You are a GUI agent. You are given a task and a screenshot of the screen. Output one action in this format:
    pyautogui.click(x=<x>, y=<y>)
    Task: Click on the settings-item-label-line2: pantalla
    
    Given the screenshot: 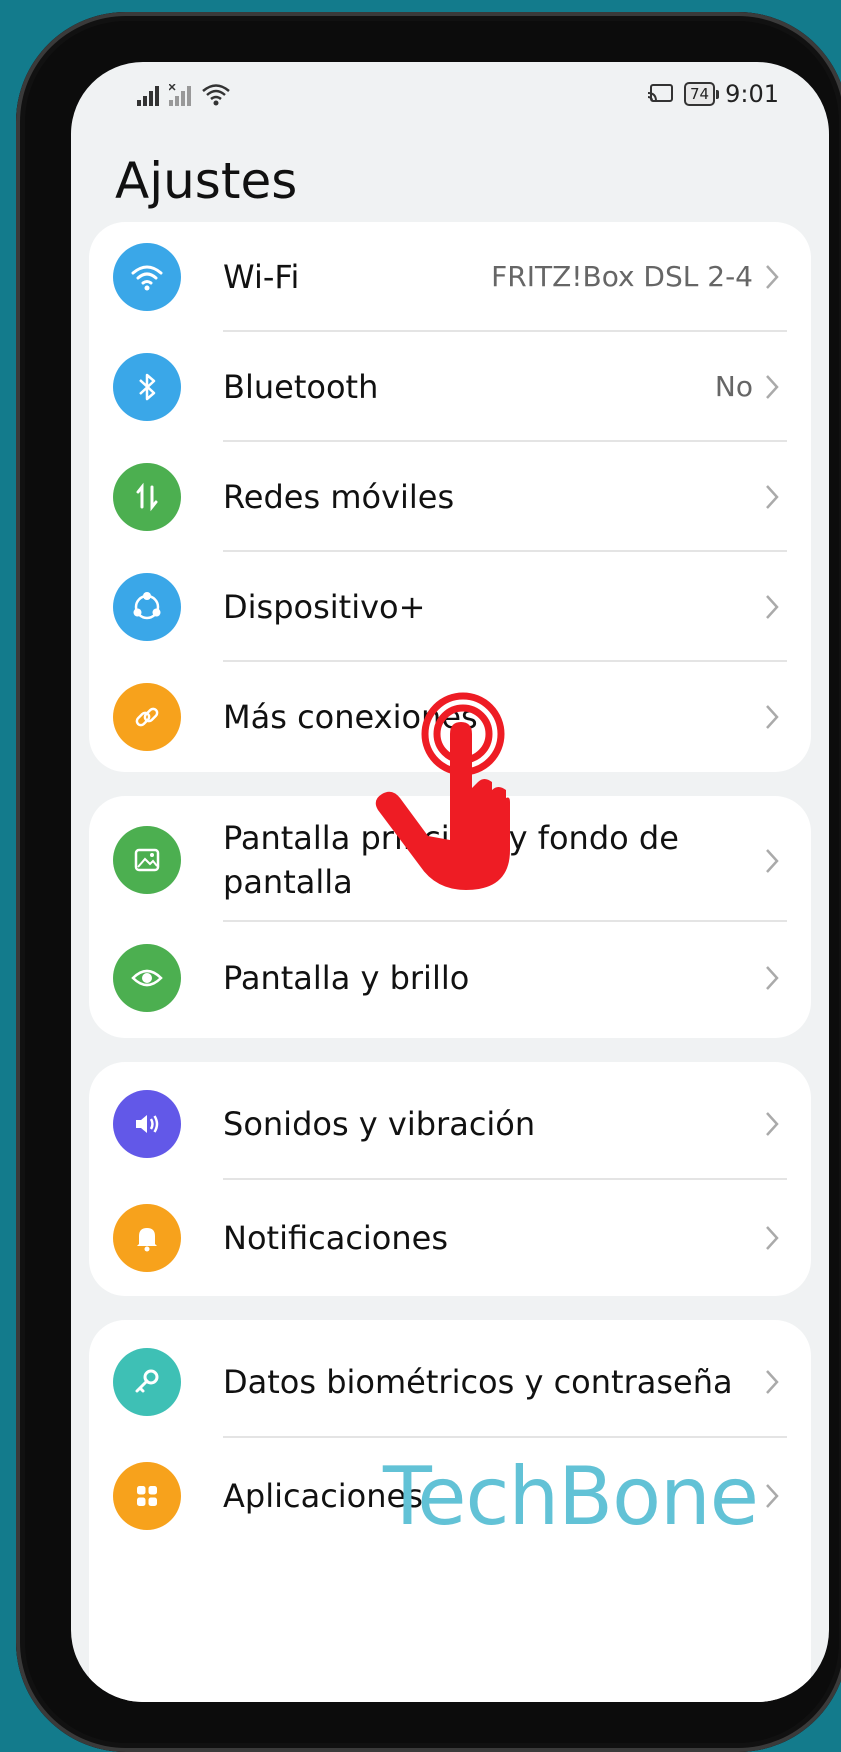 What is the action you would take?
    pyautogui.click(x=288, y=882)
    